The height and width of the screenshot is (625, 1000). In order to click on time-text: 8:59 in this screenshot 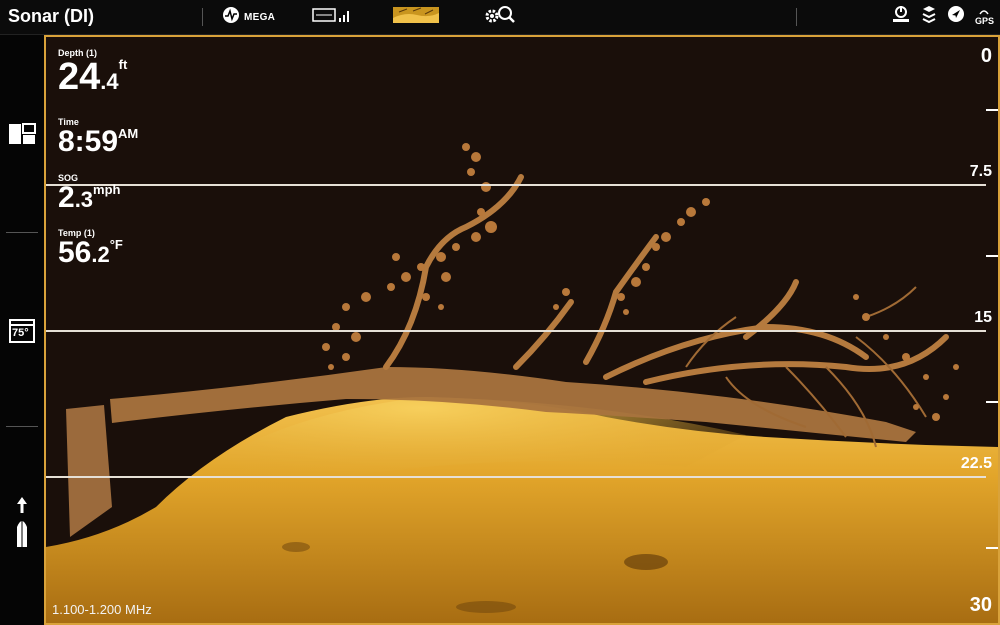, I will do `click(88, 141)`.